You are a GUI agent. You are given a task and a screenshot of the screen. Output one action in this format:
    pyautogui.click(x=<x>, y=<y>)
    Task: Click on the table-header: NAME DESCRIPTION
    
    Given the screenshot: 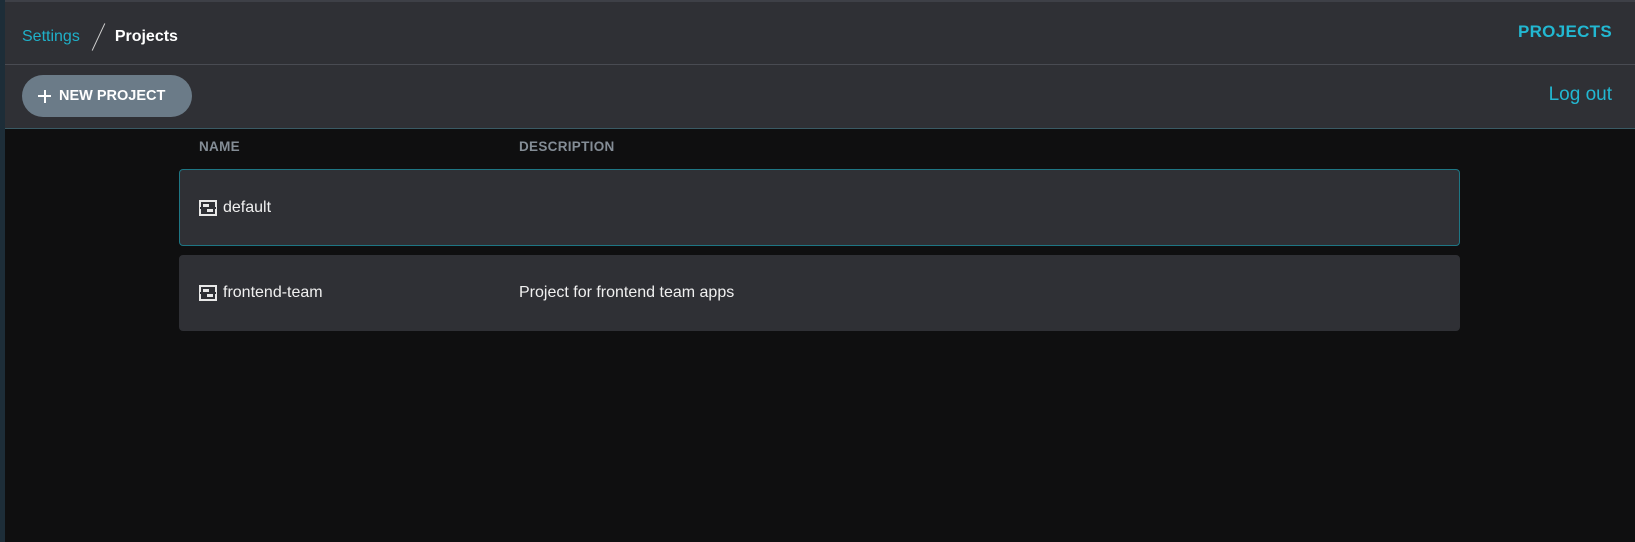 What is the action you would take?
    pyautogui.click(x=406, y=146)
    